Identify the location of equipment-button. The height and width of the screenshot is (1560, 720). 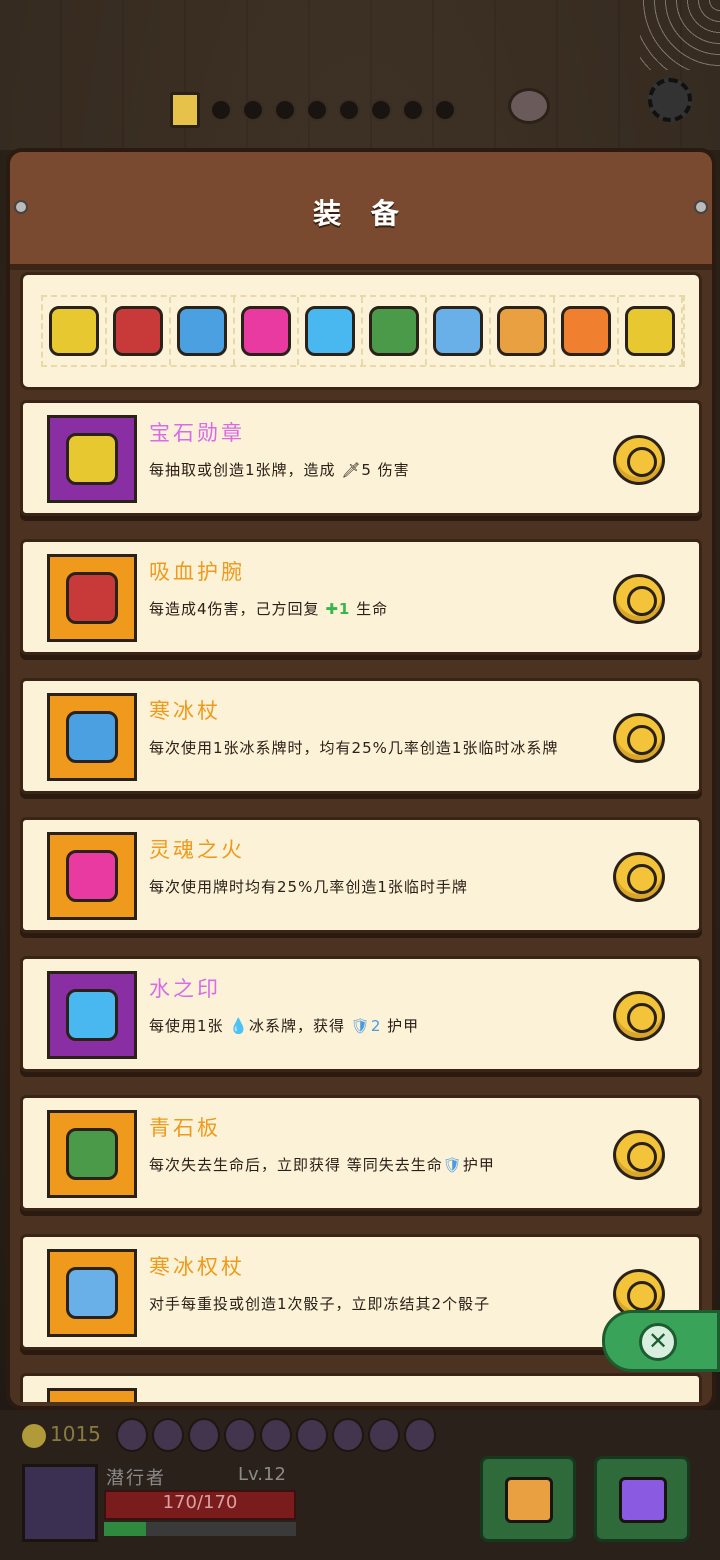
(528, 1499).